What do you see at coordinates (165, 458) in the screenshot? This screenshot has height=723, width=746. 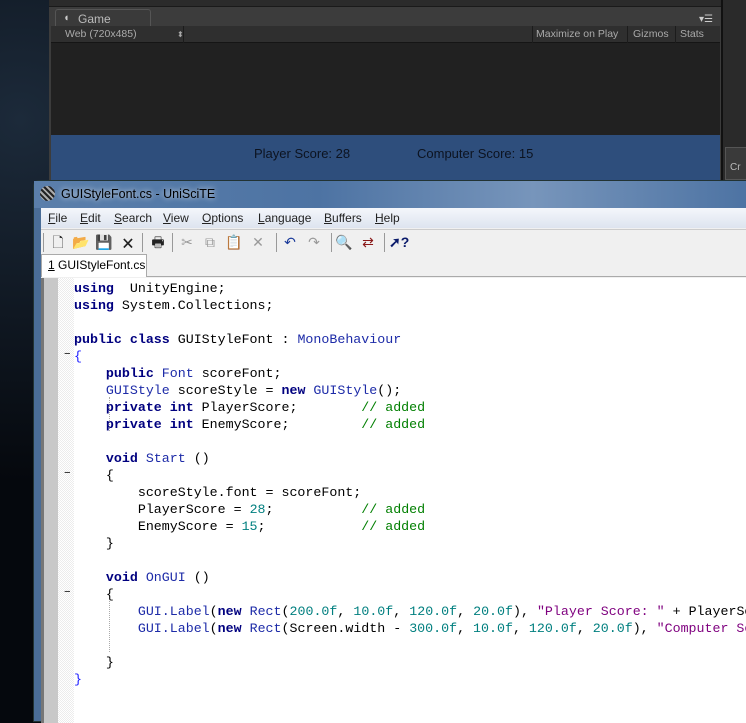 I see `code-token: Start` at bounding box center [165, 458].